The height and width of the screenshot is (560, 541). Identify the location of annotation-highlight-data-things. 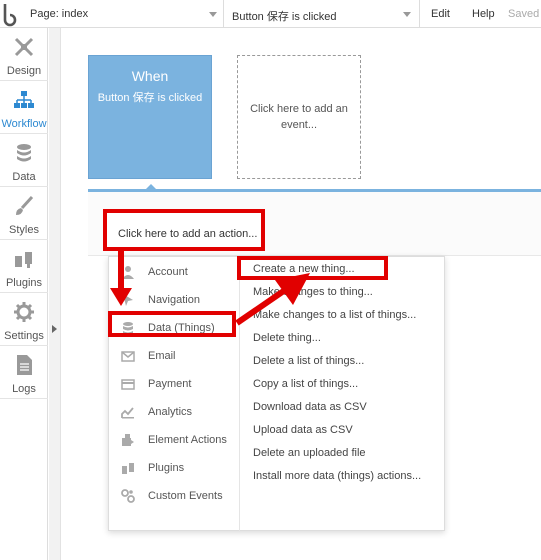
(172, 324).